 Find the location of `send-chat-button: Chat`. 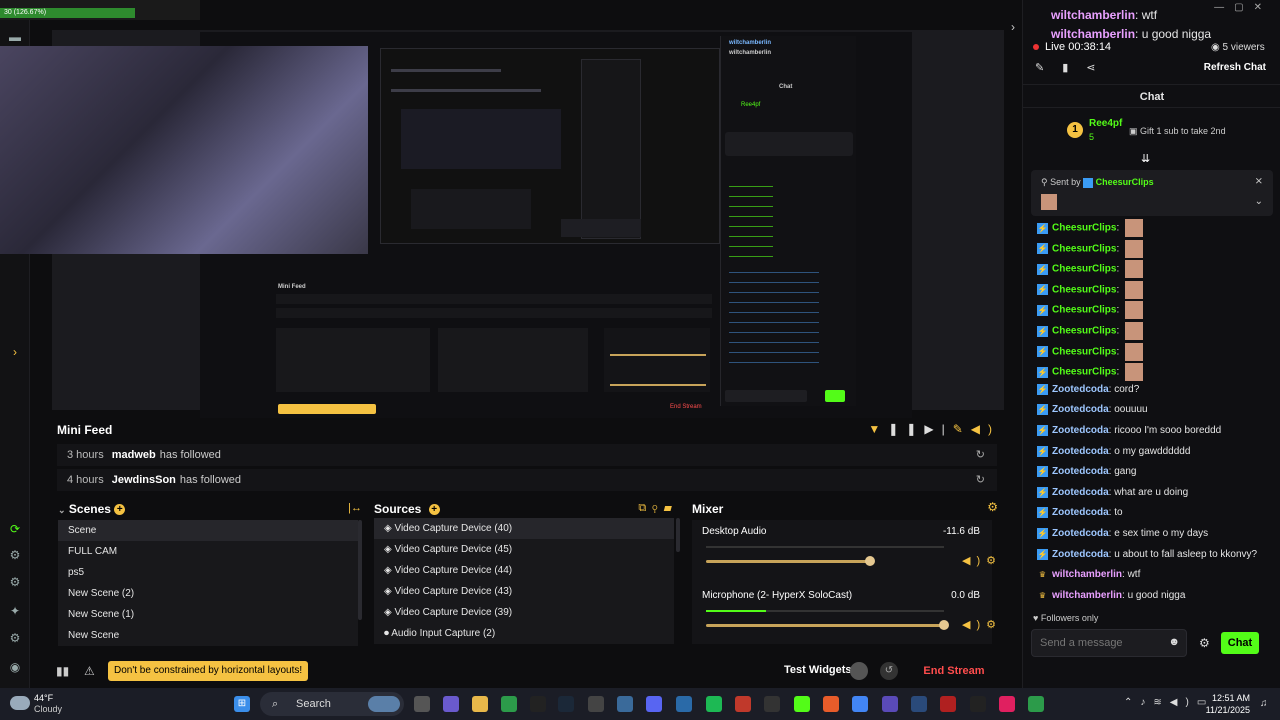

send-chat-button: Chat is located at coordinates (1240, 643).